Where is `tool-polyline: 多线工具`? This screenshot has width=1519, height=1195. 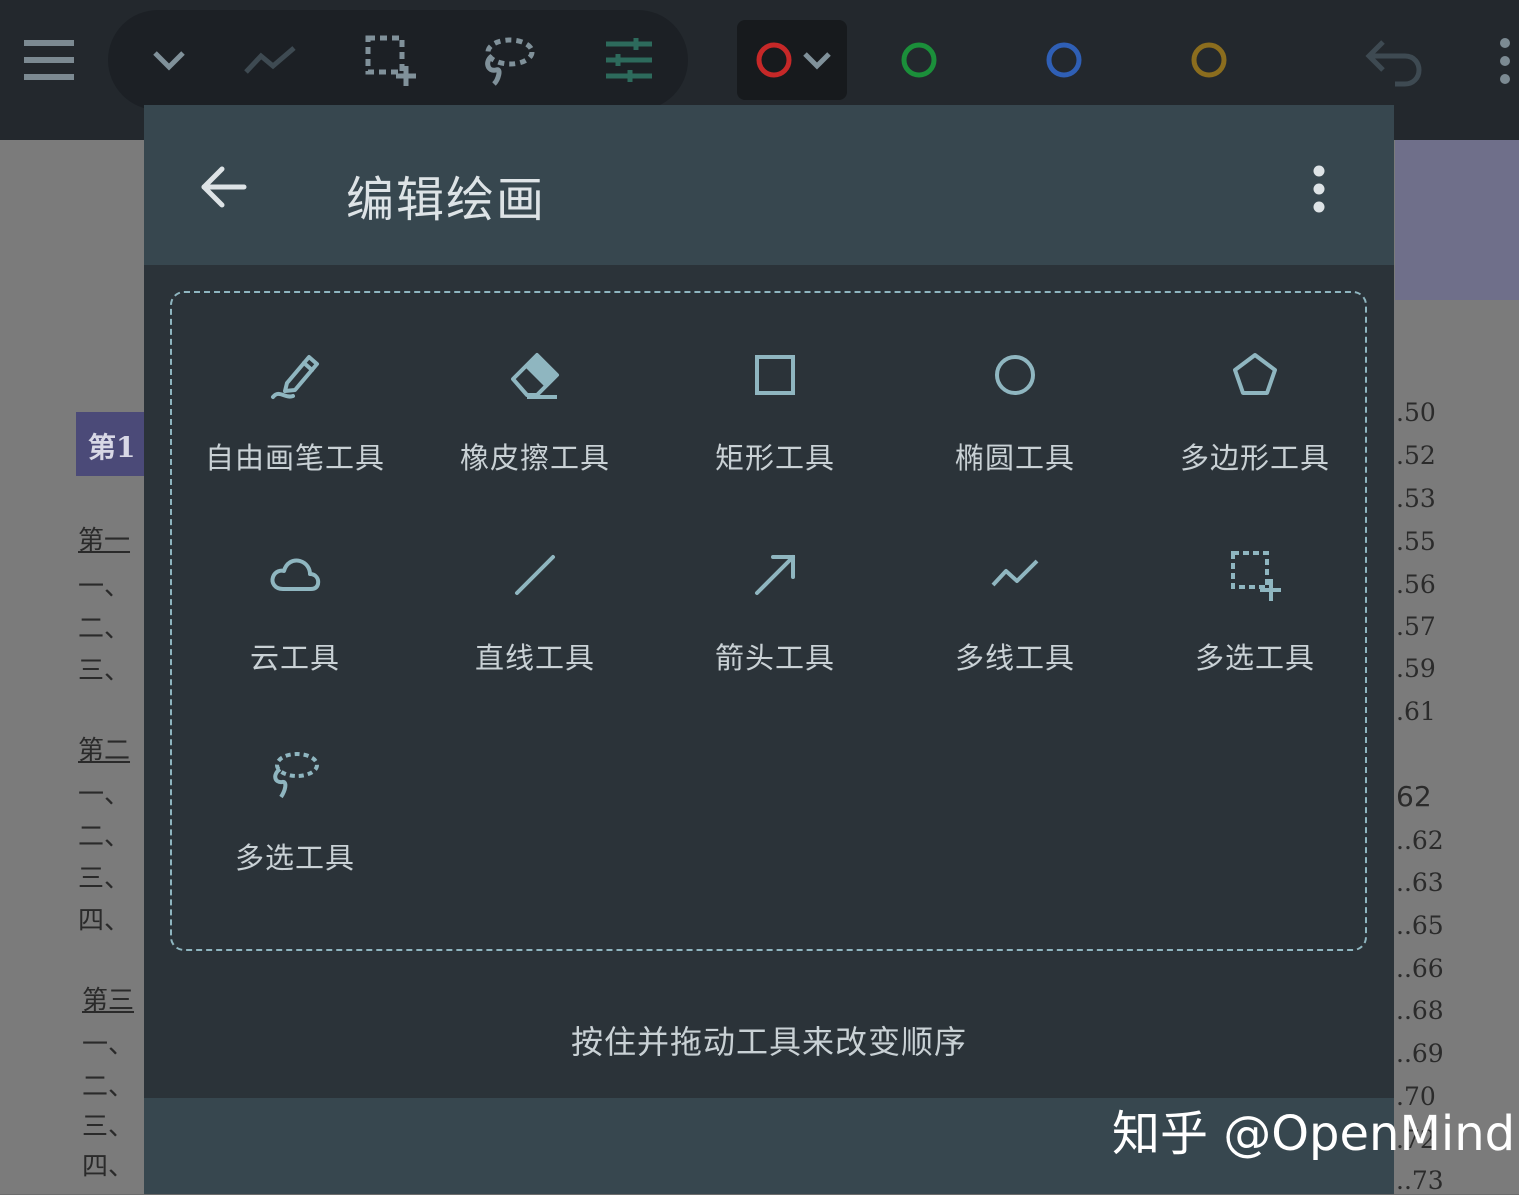 tool-polyline: 多线工具 is located at coordinates (1015, 629).